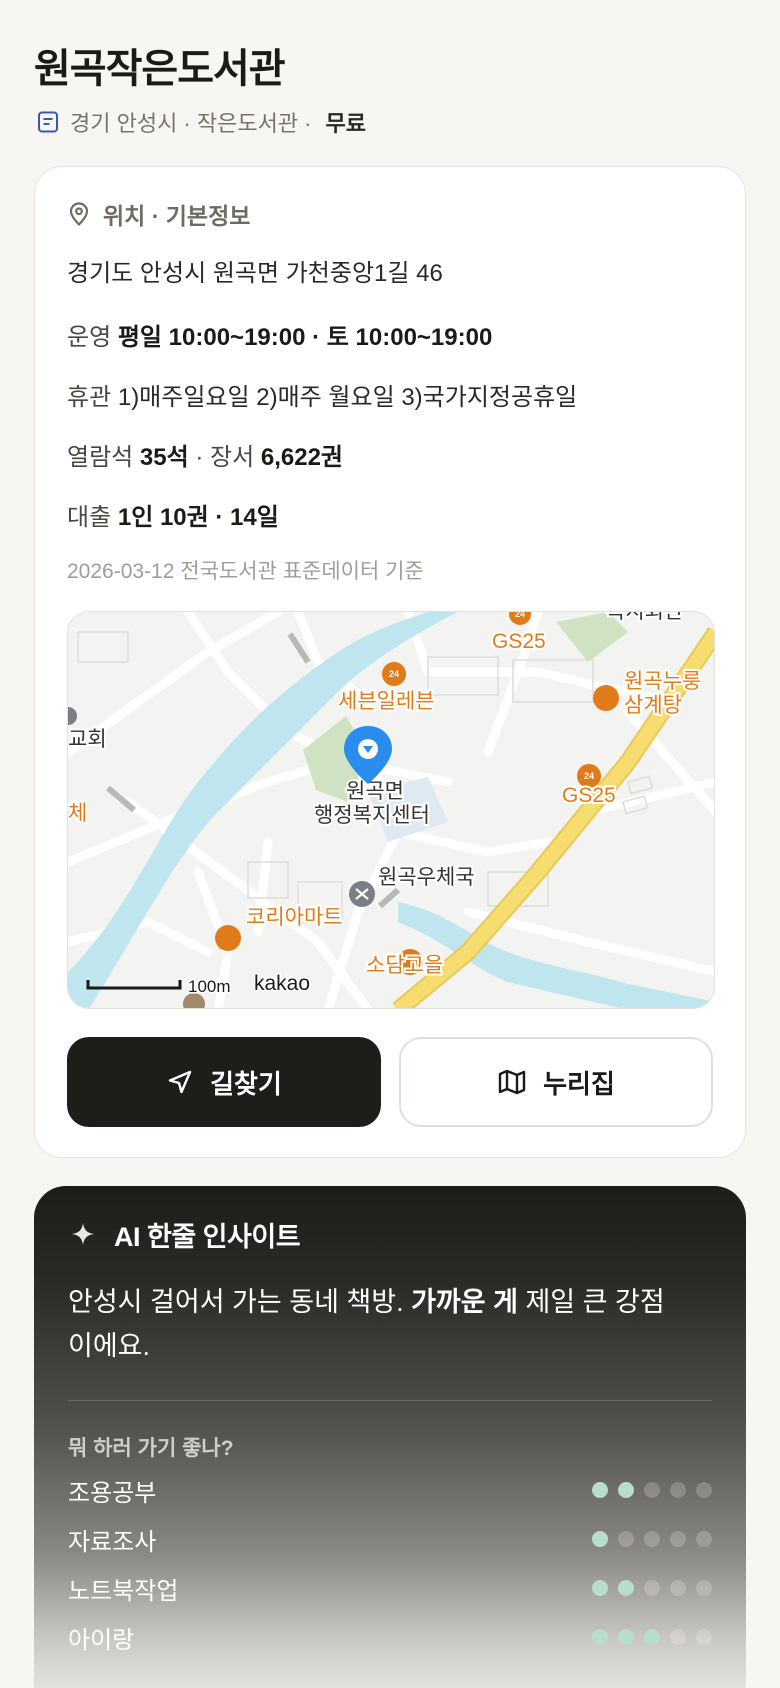  What do you see at coordinates (579, 1083) in the screenshot?
I see `website-label: 누리집` at bounding box center [579, 1083].